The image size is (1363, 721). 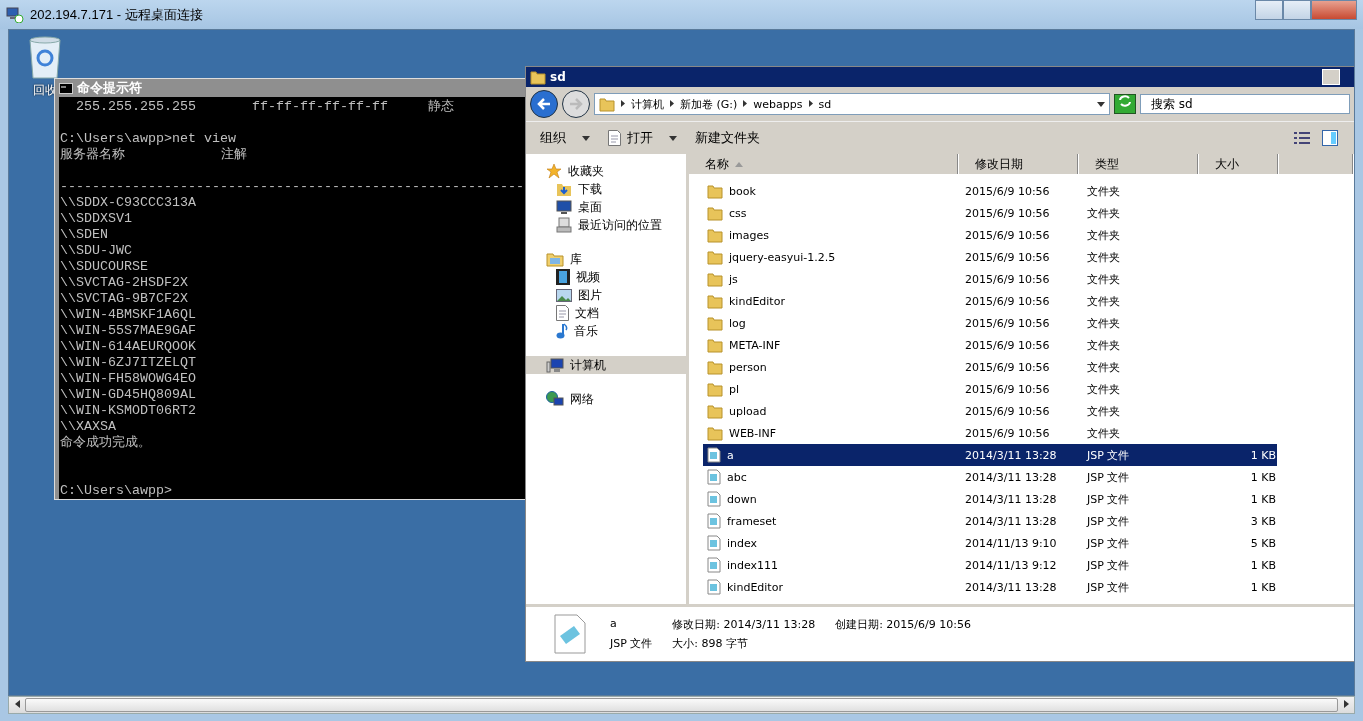 What do you see at coordinates (824, 164) in the screenshot?
I see `column-header: 名称` at bounding box center [824, 164].